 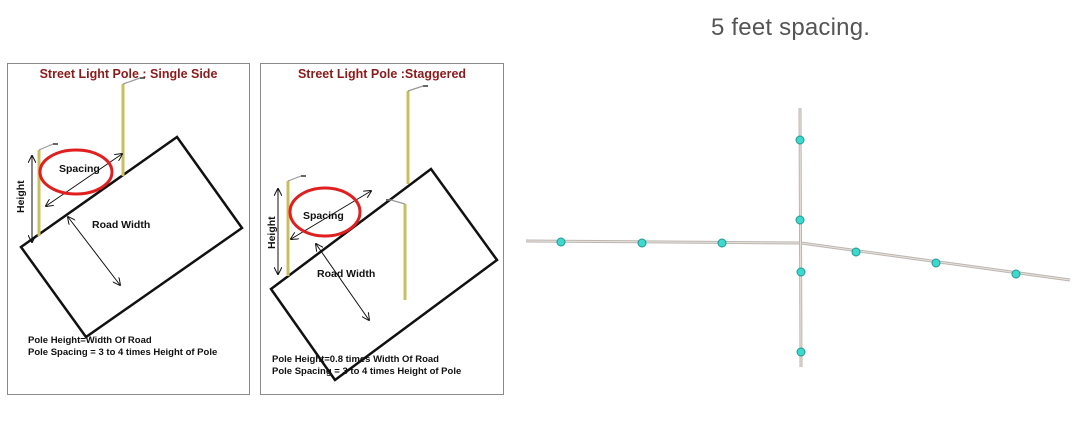 I want to click on formula-line: Pole Height=0.8 times Width Of Road, so click(x=355, y=359).